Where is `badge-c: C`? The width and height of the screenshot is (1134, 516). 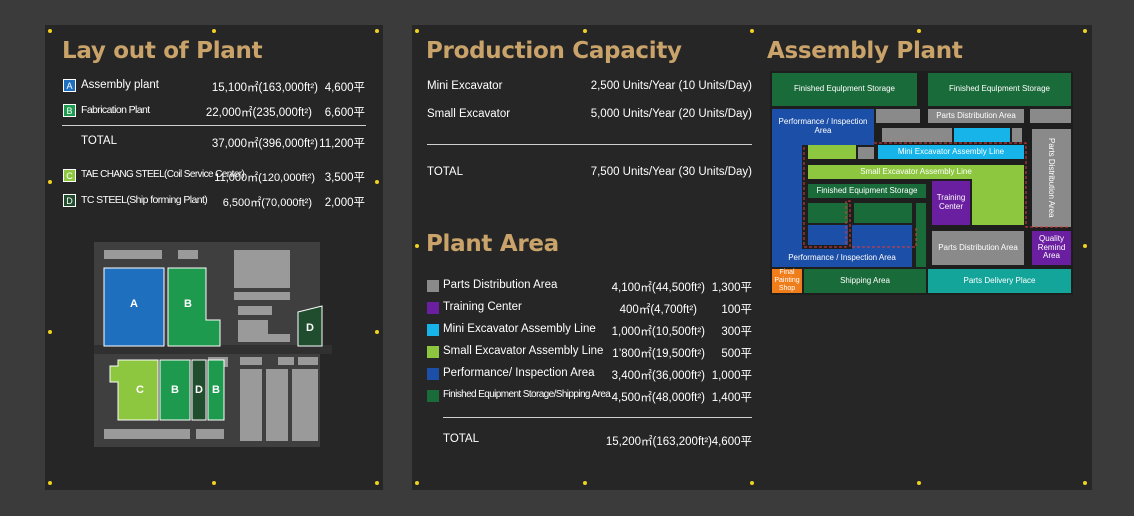
badge-c: C is located at coordinates (69, 175).